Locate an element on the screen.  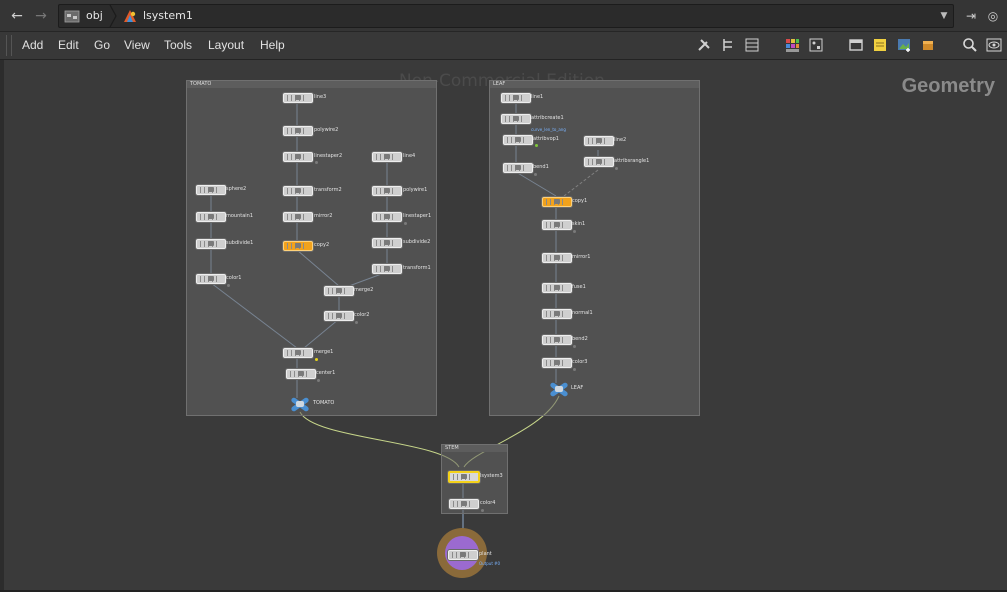
node-attribvop1 is located at coordinates (518, 140).